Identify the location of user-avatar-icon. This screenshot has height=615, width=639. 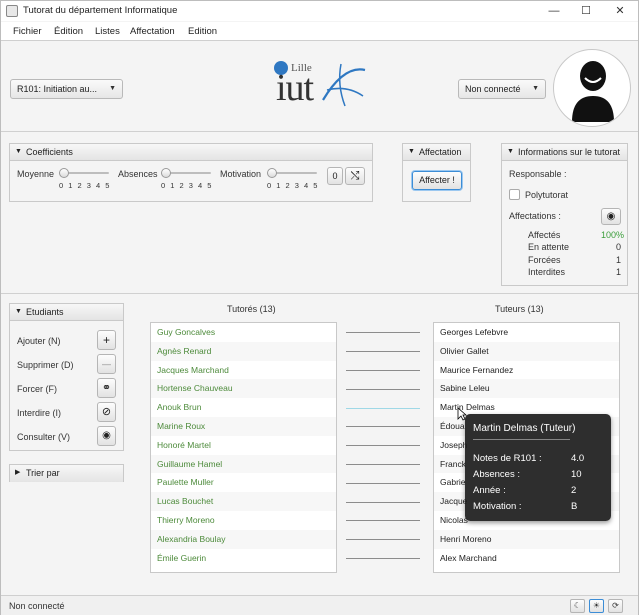
(593, 91).